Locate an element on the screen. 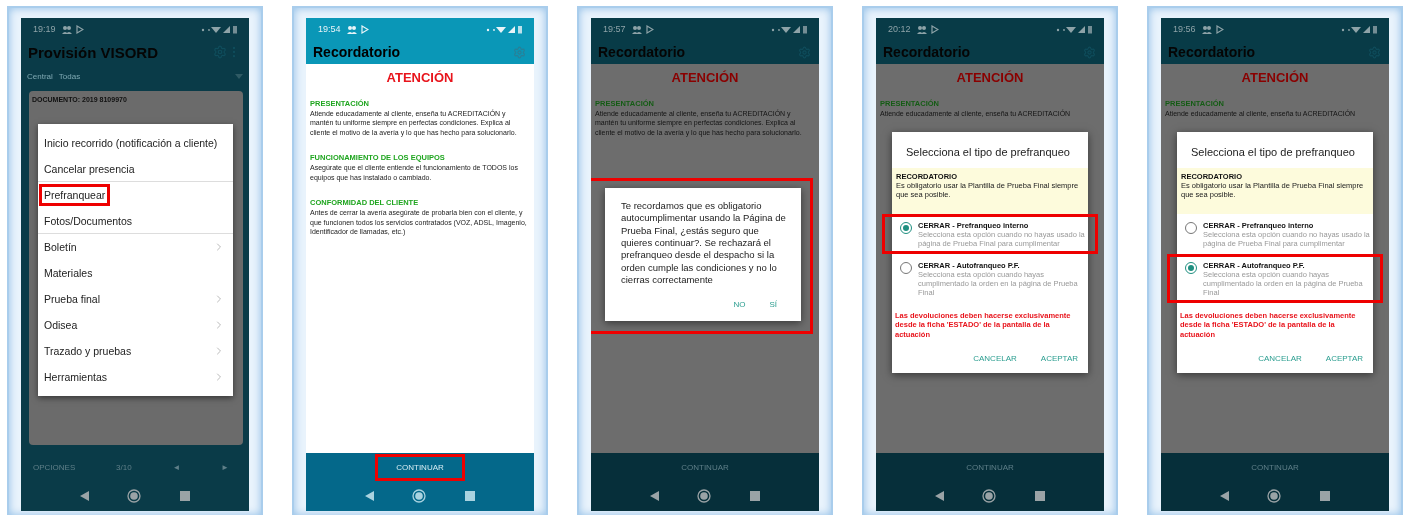  continue-button: CONTINUAR is located at coordinates (420, 467).